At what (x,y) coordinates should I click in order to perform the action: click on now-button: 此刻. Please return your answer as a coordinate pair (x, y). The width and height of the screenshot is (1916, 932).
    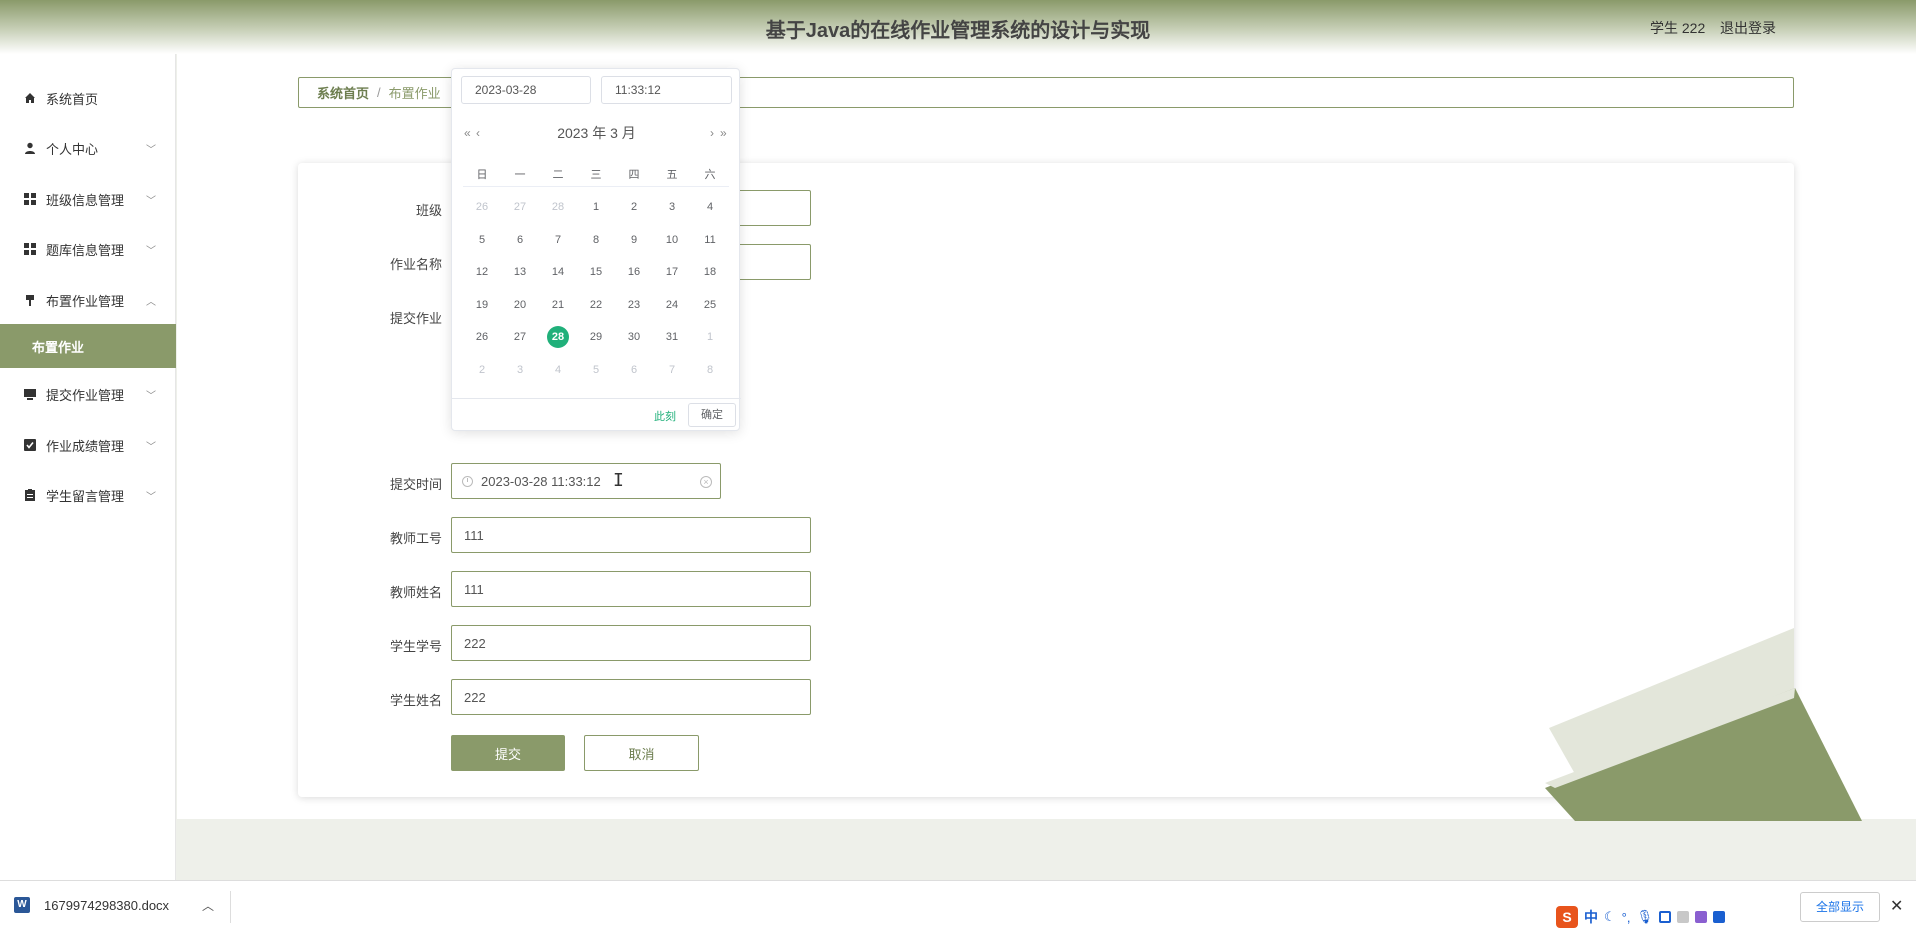
    Looking at the image, I should click on (665, 416).